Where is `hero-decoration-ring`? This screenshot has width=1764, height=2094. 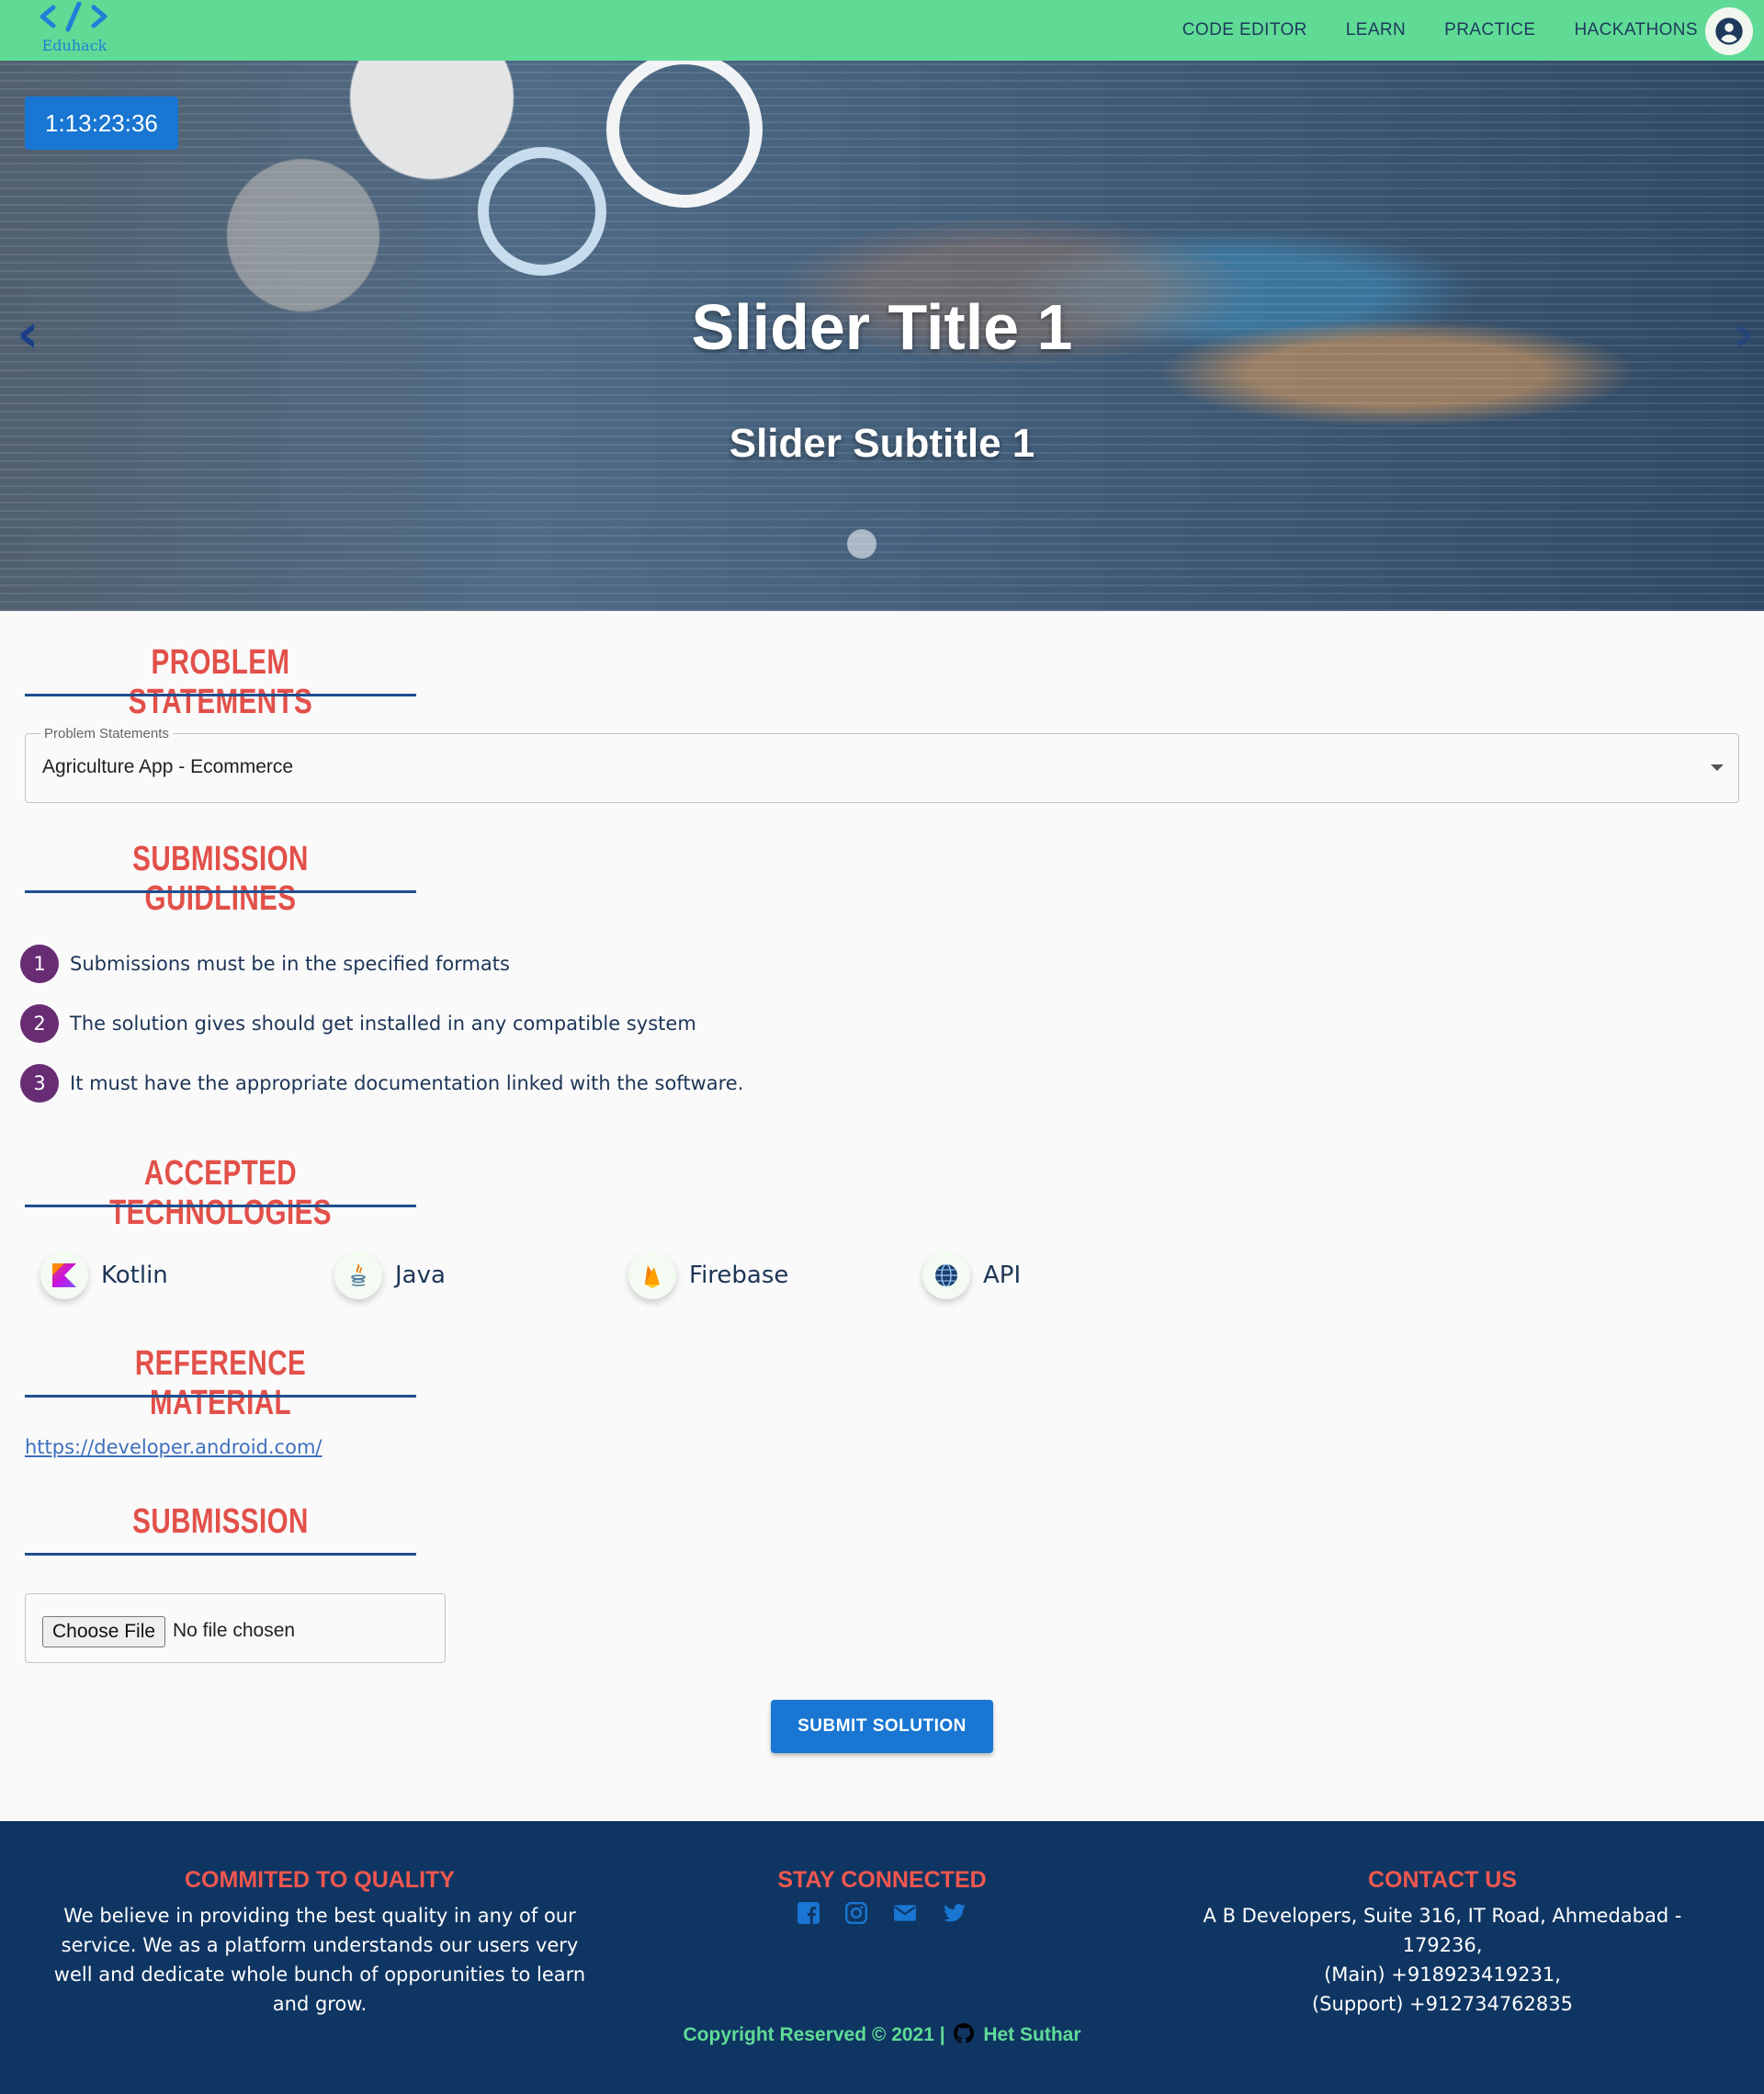
hero-decoration-ring is located at coordinates (542, 212).